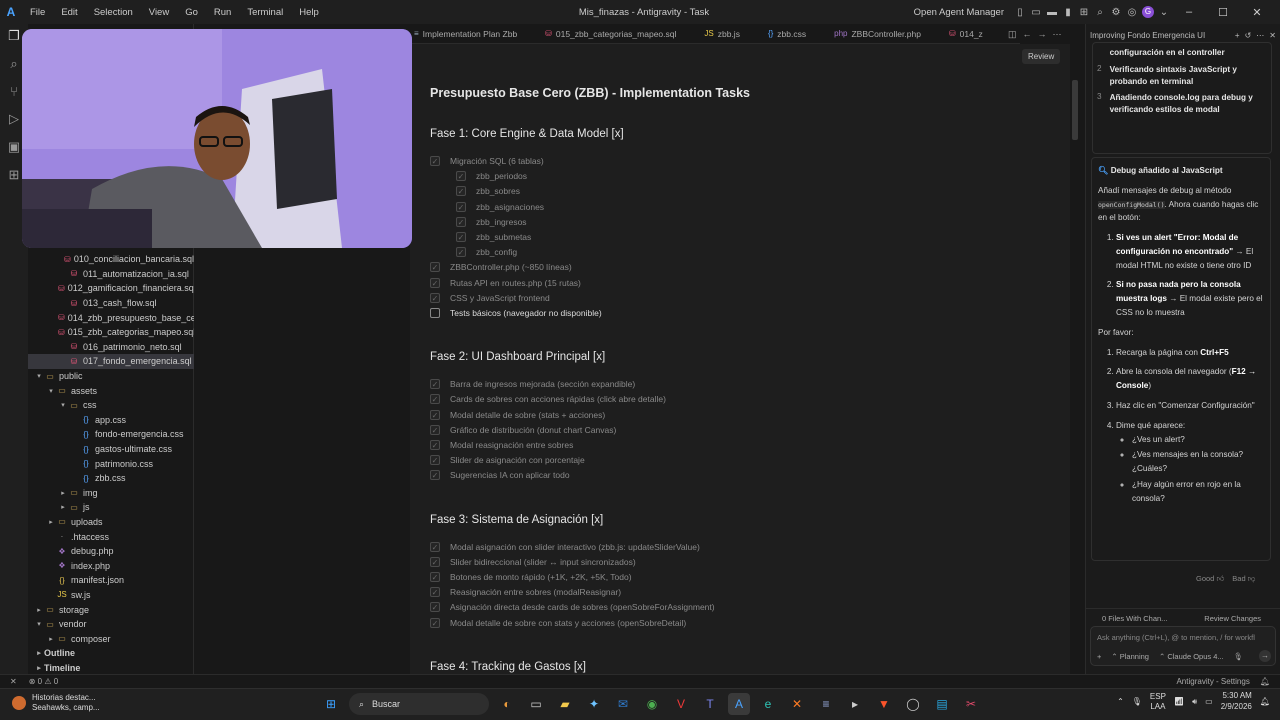  What do you see at coordinates (1223, 12) in the screenshot?
I see `maximize-button: ☐` at bounding box center [1223, 12].